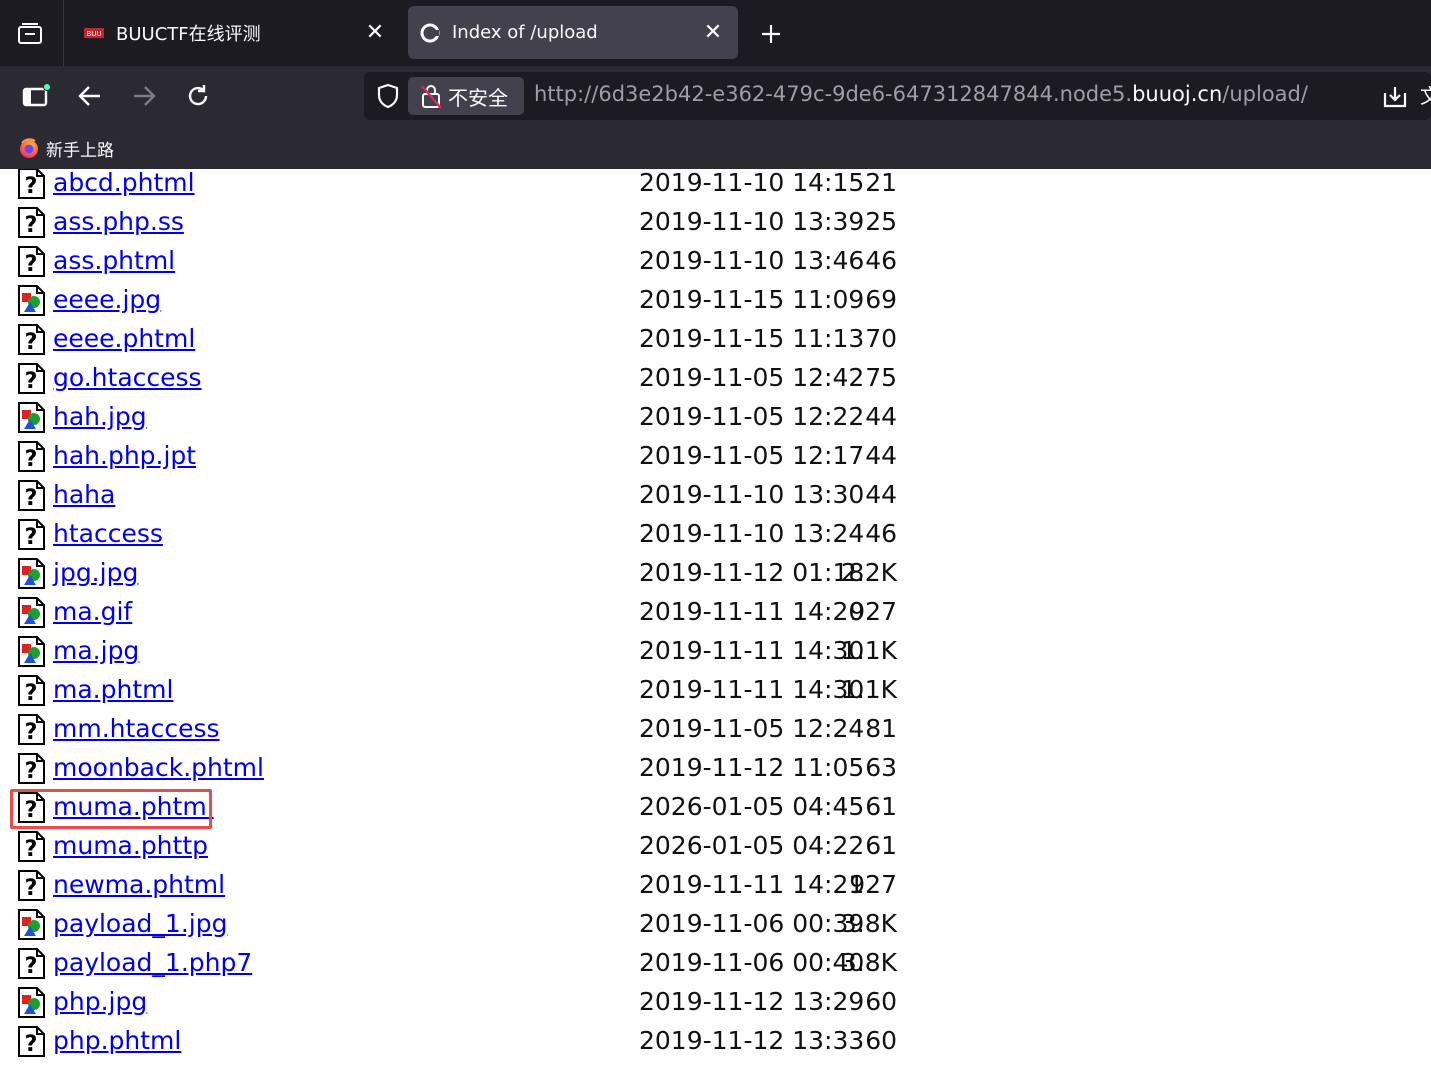  Describe the element at coordinates (95, 573) in the screenshot. I see `file-link: jpg.jpg` at that location.